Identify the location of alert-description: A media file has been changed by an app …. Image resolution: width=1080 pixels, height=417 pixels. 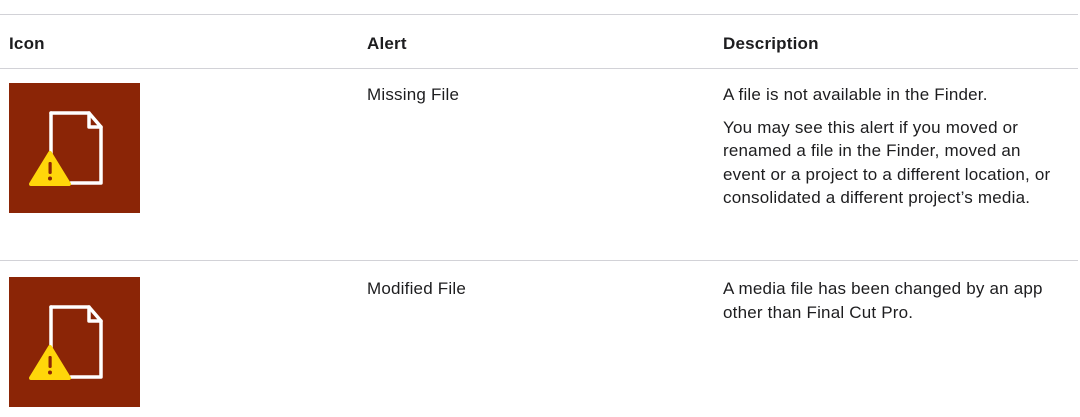
(895, 305).